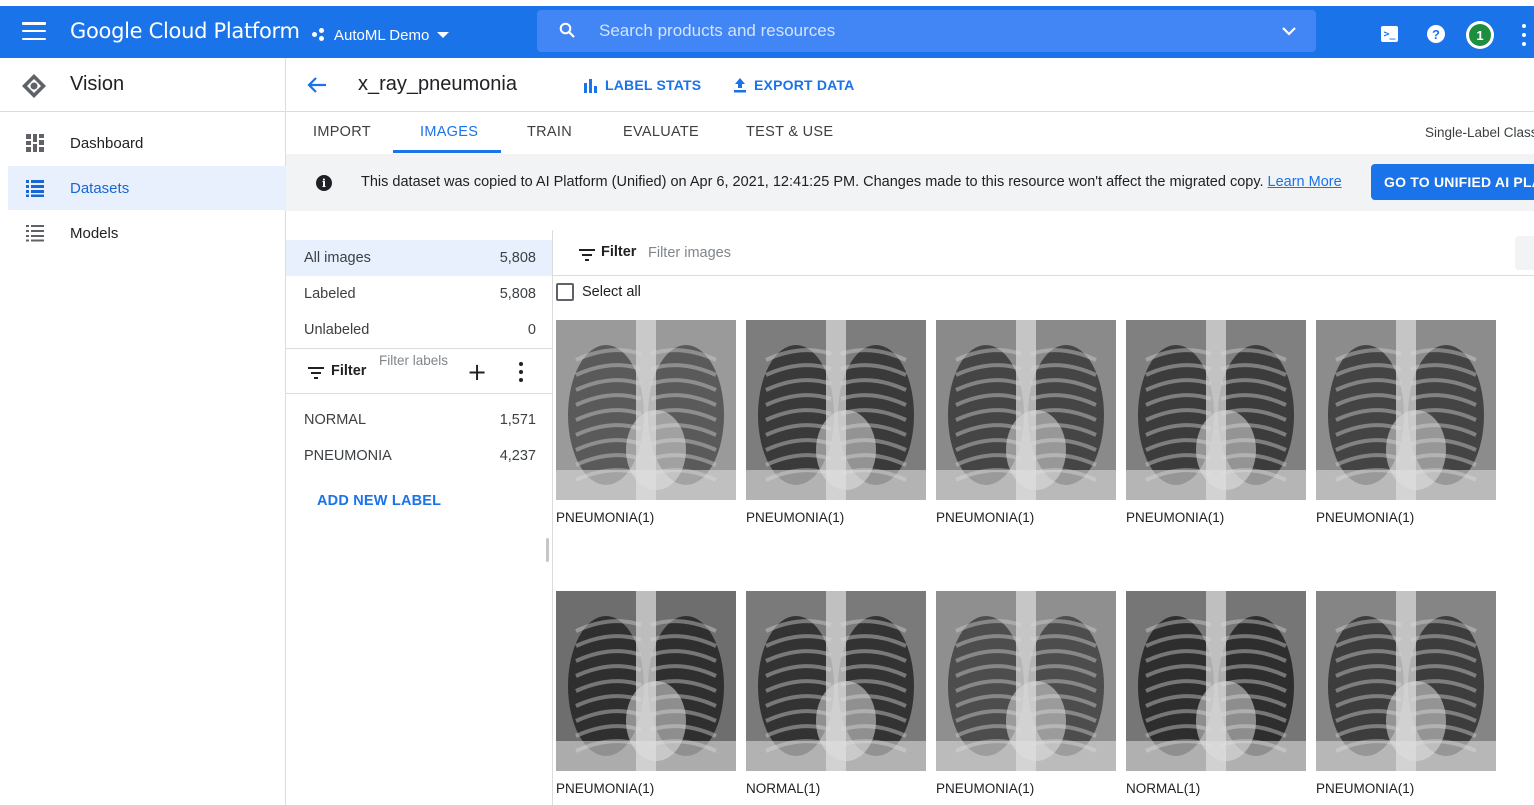  What do you see at coordinates (567, 30) in the screenshot?
I see `search-icon` at bounding box center [567, 30].